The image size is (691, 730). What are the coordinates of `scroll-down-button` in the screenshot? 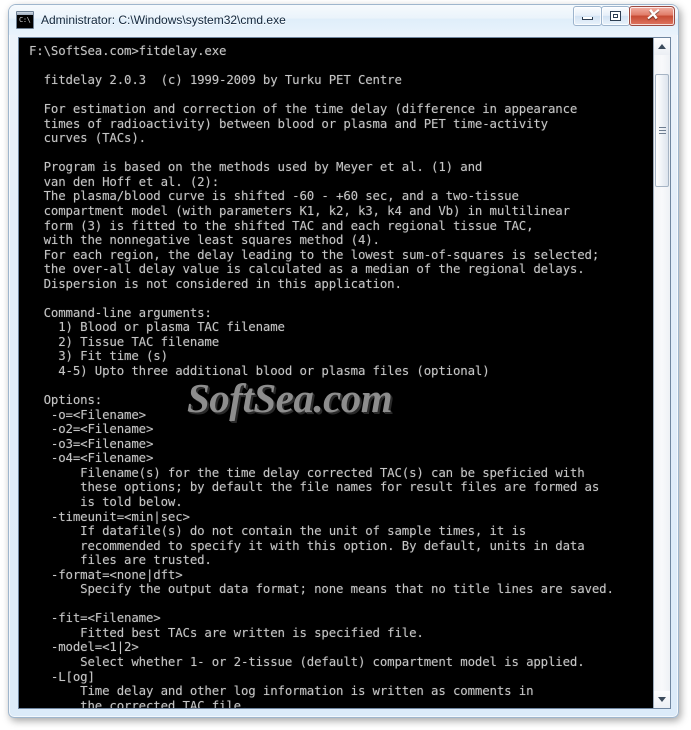 It's located at (662, 699).